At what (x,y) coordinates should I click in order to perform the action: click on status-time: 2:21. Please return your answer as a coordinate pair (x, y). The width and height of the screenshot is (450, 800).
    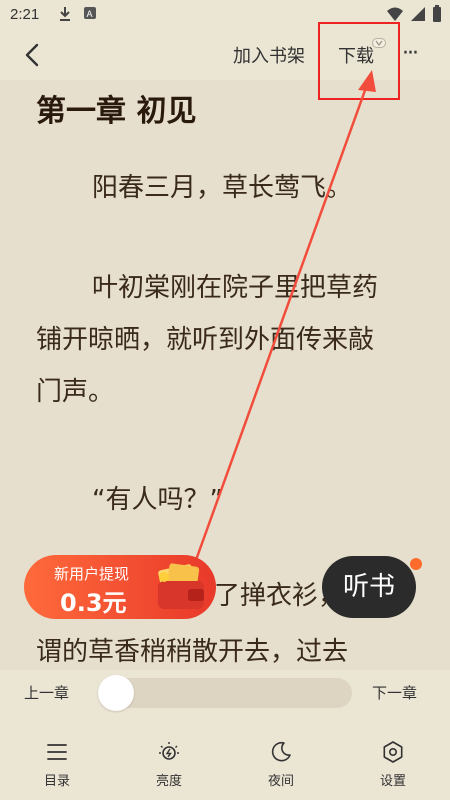
    Looking at the image, I should click on (25, 14).